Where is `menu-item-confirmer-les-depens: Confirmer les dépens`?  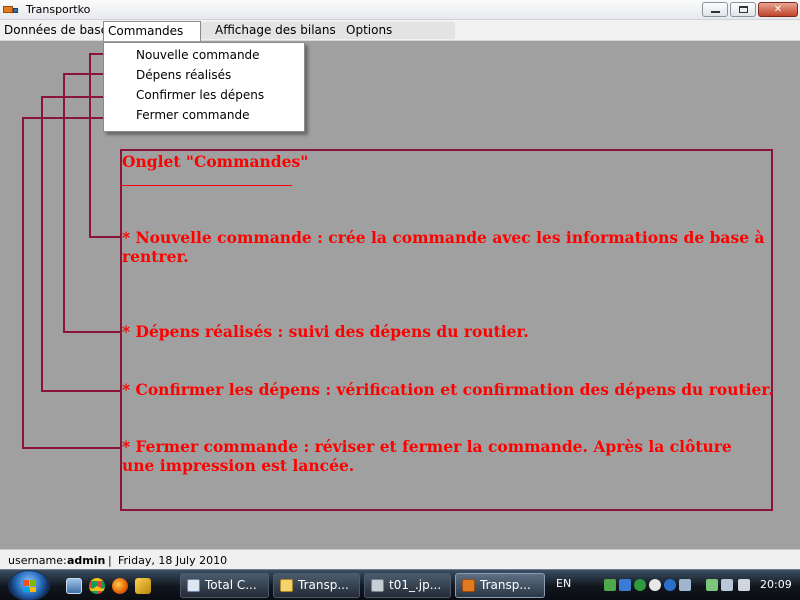
menu-item-confirmer-les-depens: Confirmer les dépens is located at coordinates (200, 95).